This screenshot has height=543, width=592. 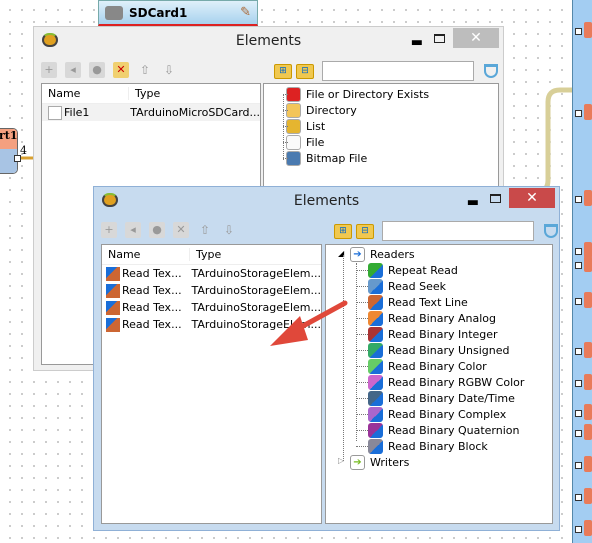 What do you see at coordinates (309, 323) in the screenshot?
I see `annotation-arrow` at bounding box center [309, 323].